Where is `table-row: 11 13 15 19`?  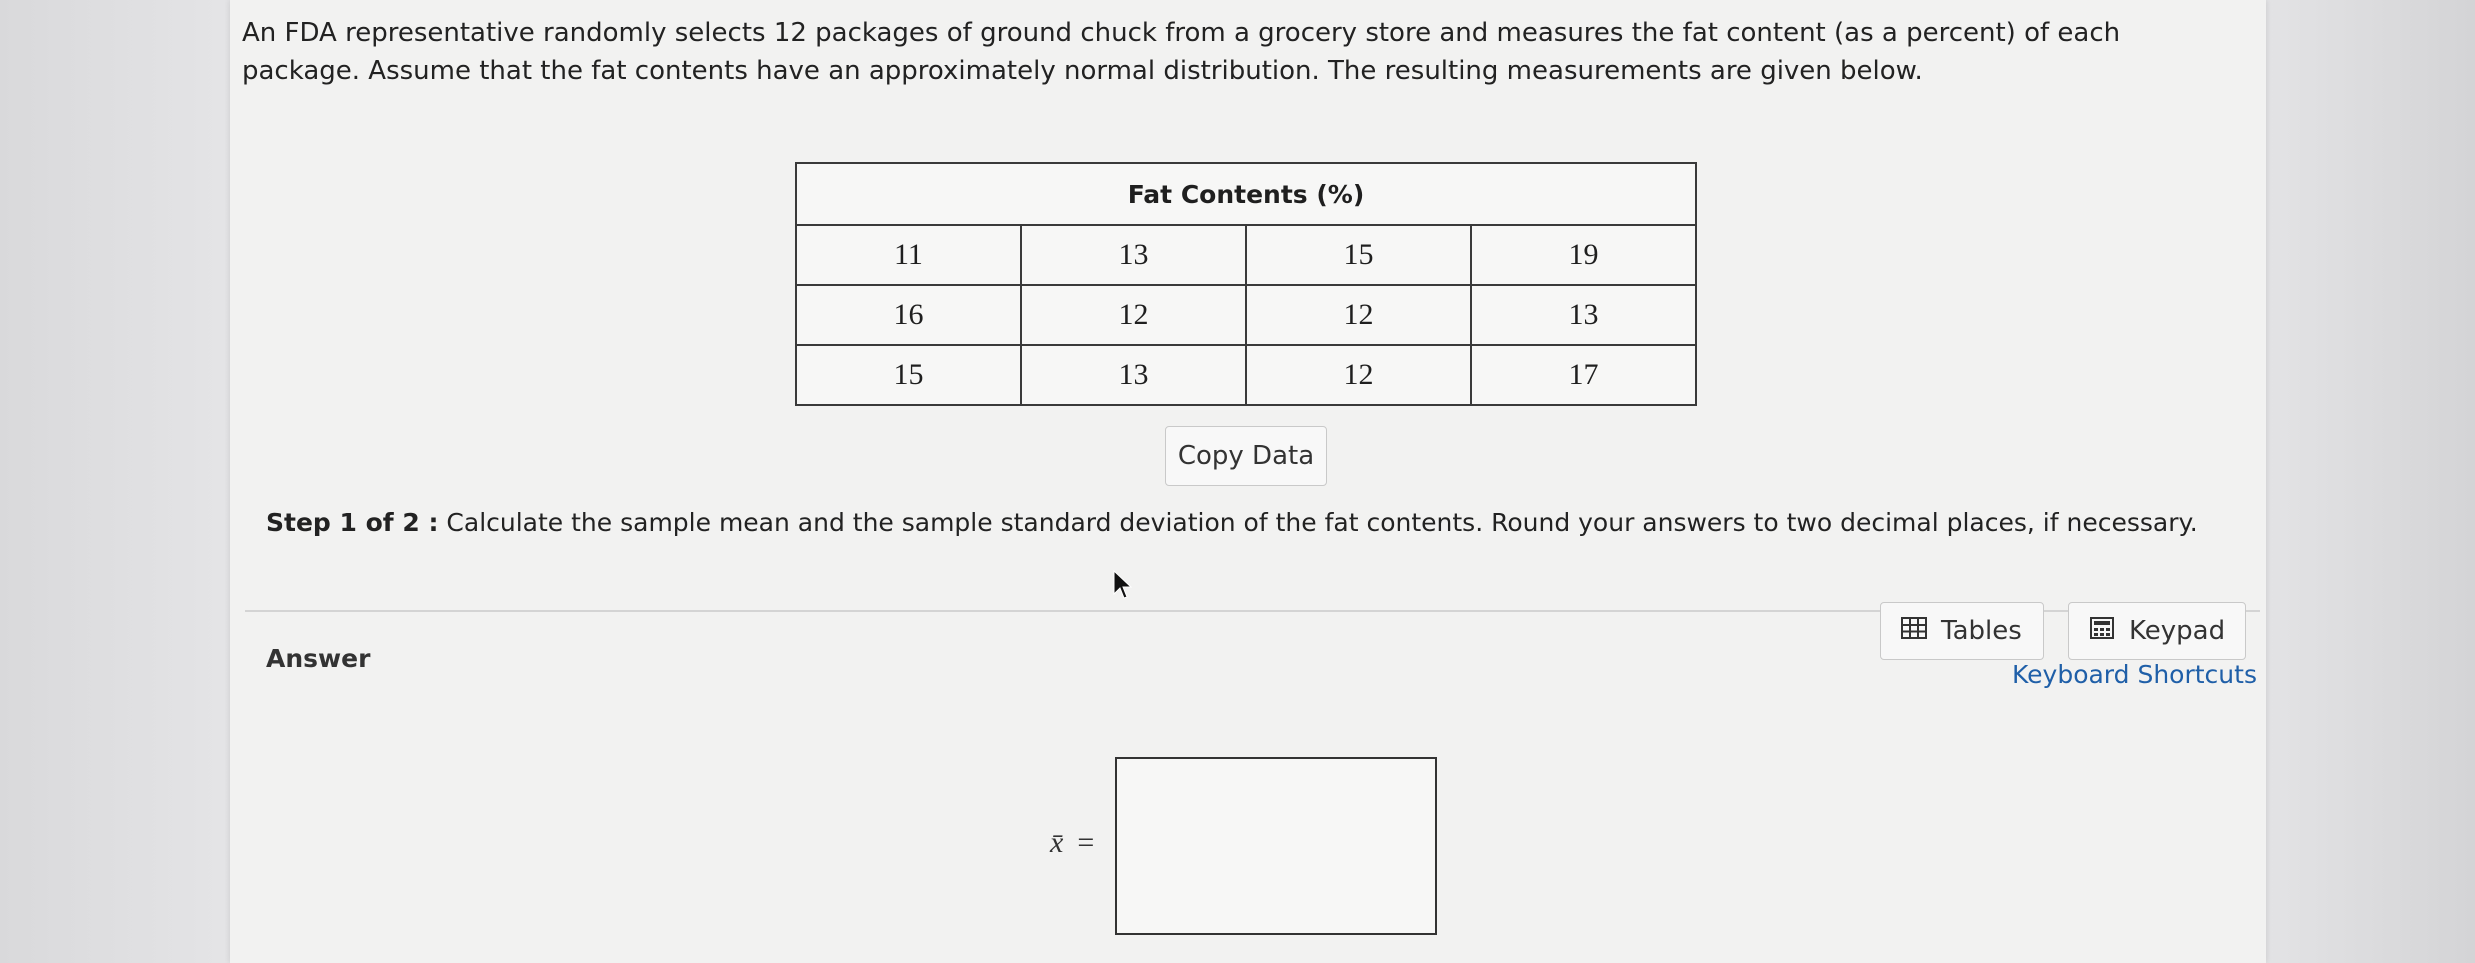
table-row: 11 13 15 19 is located at coordinates (1246, 255).